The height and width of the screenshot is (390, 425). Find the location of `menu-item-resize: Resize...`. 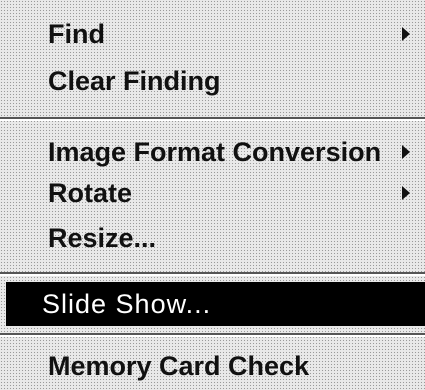

menu-item-resize: Resize... is located at coordinates (212, 238).